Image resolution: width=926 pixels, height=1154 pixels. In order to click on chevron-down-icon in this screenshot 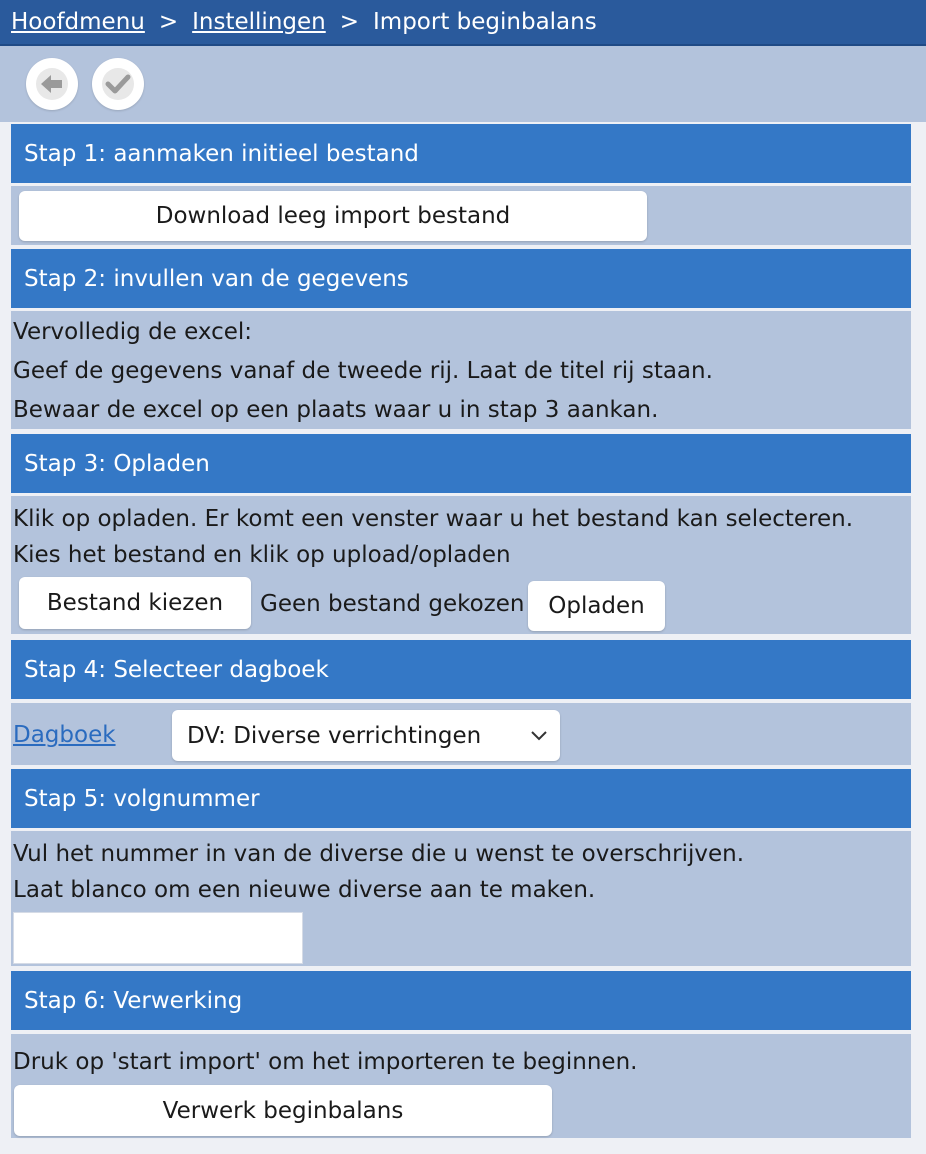, I will do `click(539, 736)`.